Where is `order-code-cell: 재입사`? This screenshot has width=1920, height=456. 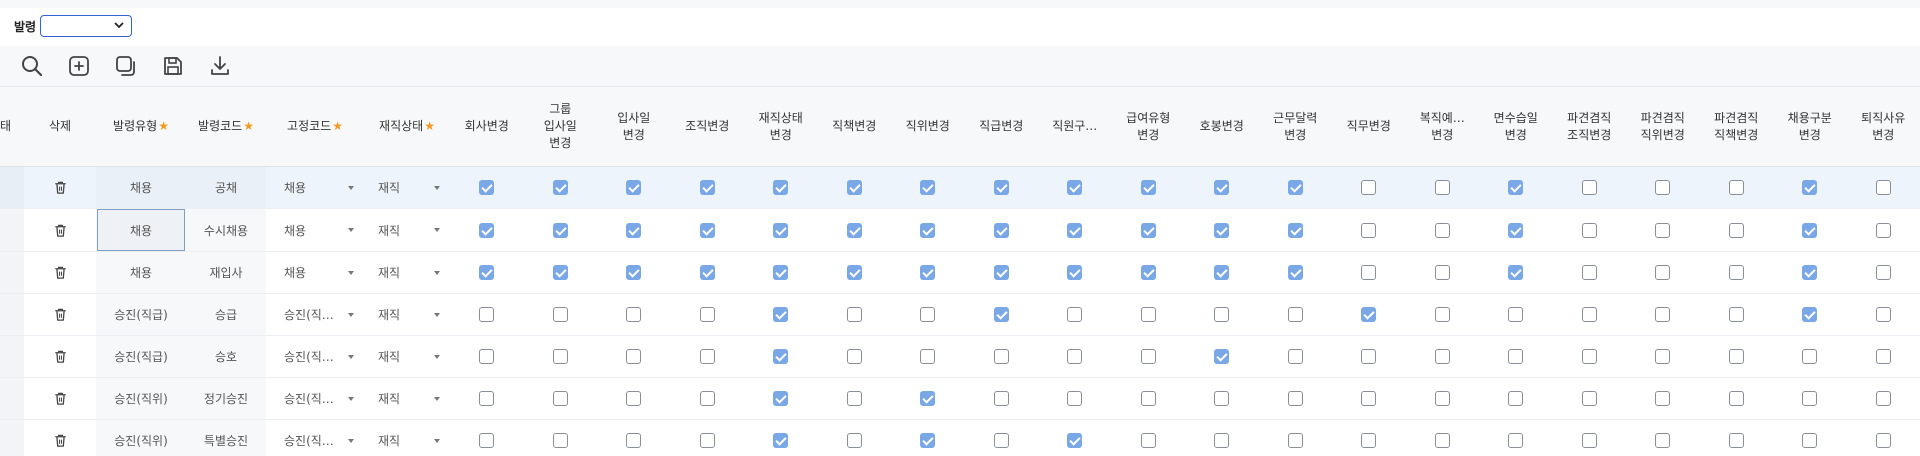 order-code-cell: 재입사 is located at coordinates (226, 272).